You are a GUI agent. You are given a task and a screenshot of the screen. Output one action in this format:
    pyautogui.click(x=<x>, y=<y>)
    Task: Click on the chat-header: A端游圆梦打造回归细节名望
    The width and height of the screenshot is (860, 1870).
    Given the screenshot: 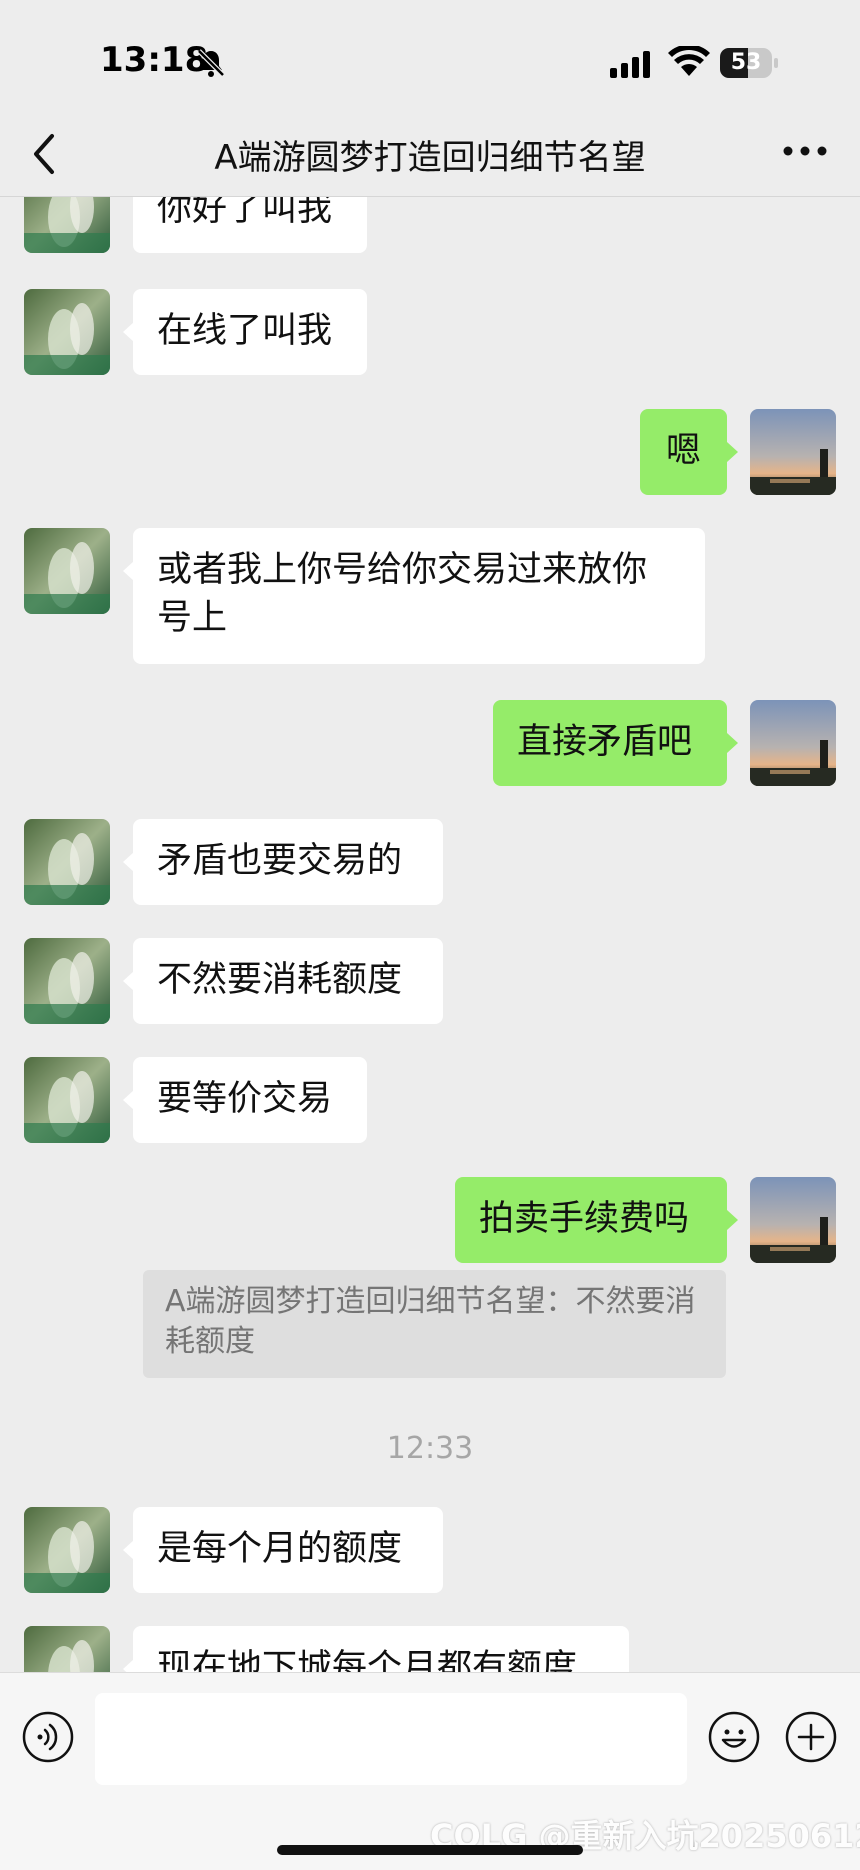 What is the action you would take?
    pyautogui.click(x=430, y=153)
    